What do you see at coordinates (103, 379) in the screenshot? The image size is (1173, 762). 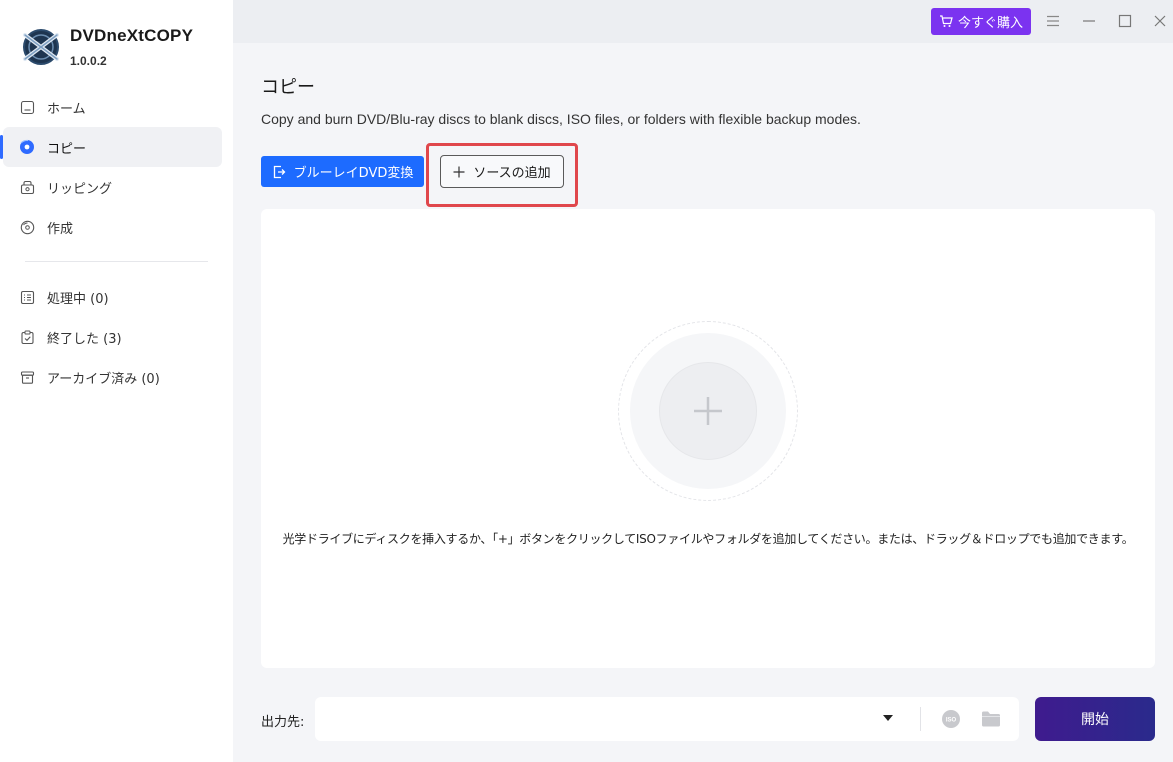 I see `sidebar-item-label: アーカイブ済み (0)` at bounding box center [103, 379].